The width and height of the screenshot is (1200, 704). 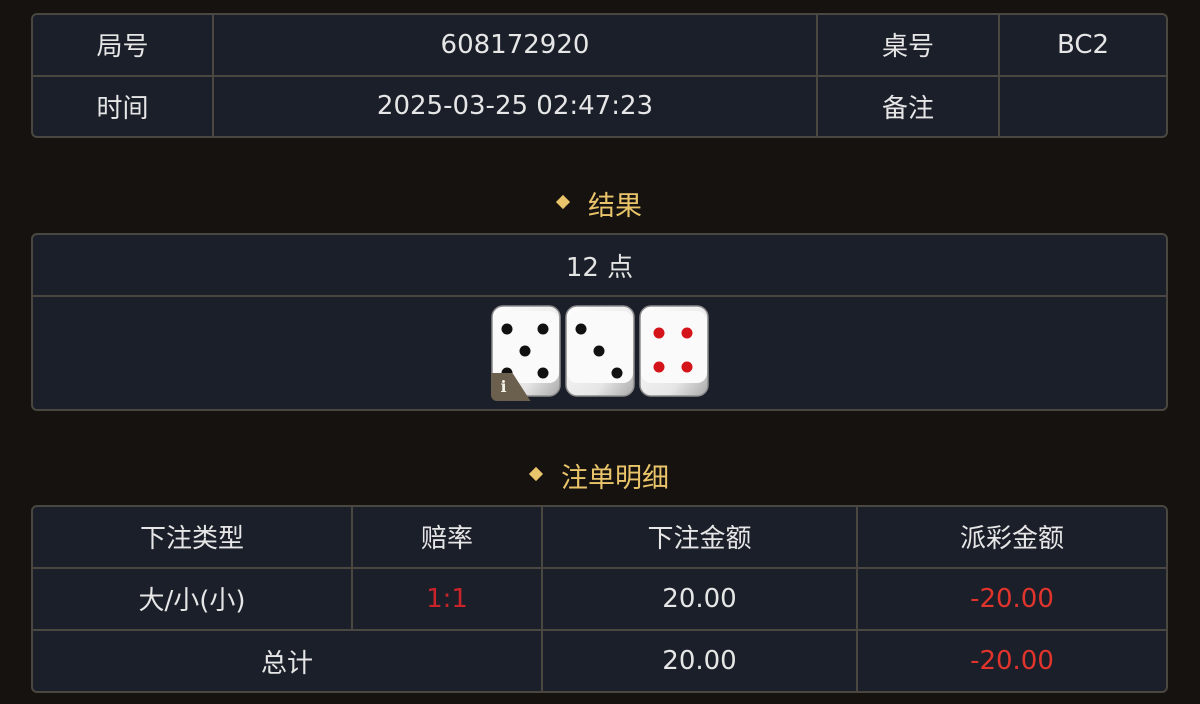 What do you see at coordinates (288, 660) in the screenshot?
I see `total-label: 总计` at bounding box center [288, 660].